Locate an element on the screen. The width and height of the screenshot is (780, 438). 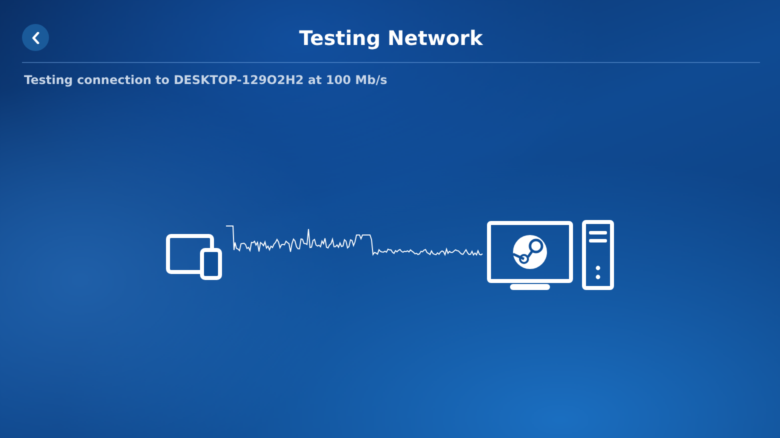
phone-and-tablet-icon is located at coordinates (194, 257).